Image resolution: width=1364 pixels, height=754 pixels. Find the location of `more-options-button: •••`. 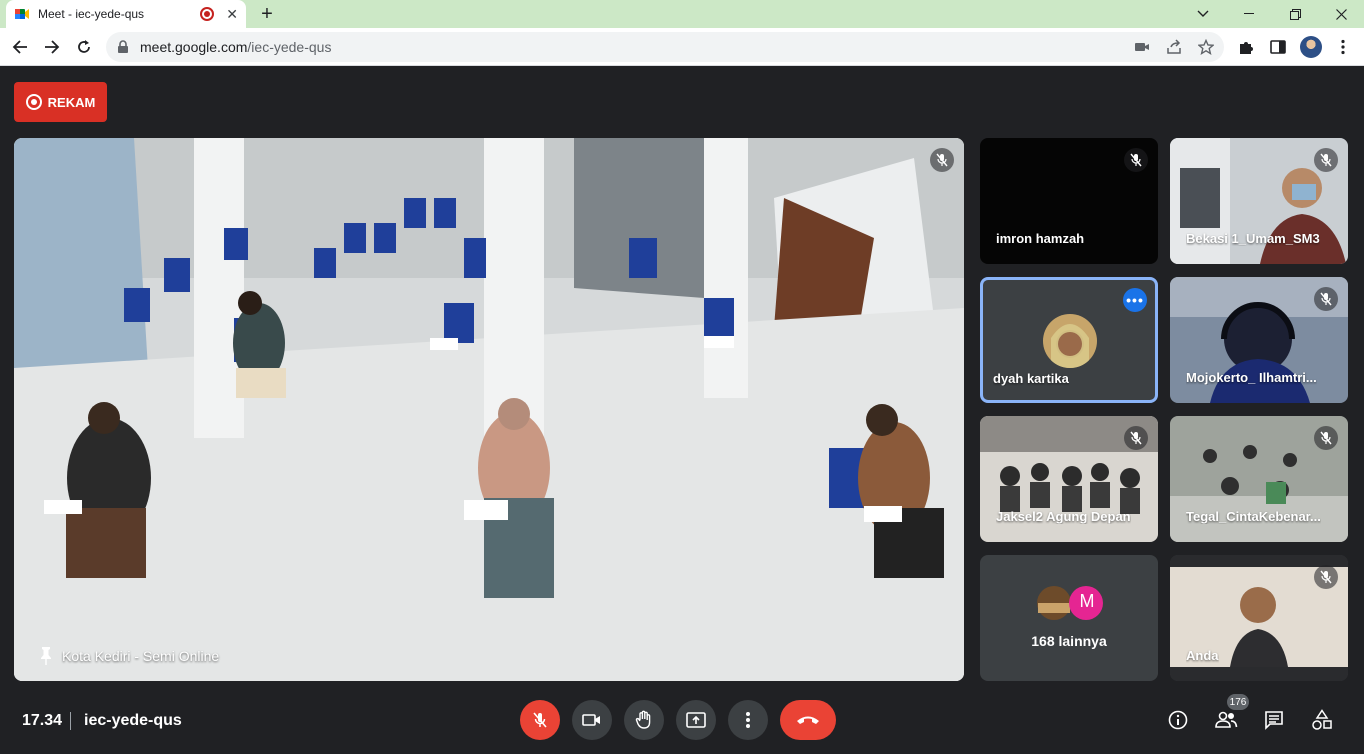

more-options-button: ••• is located at coordinates (1135, 300).